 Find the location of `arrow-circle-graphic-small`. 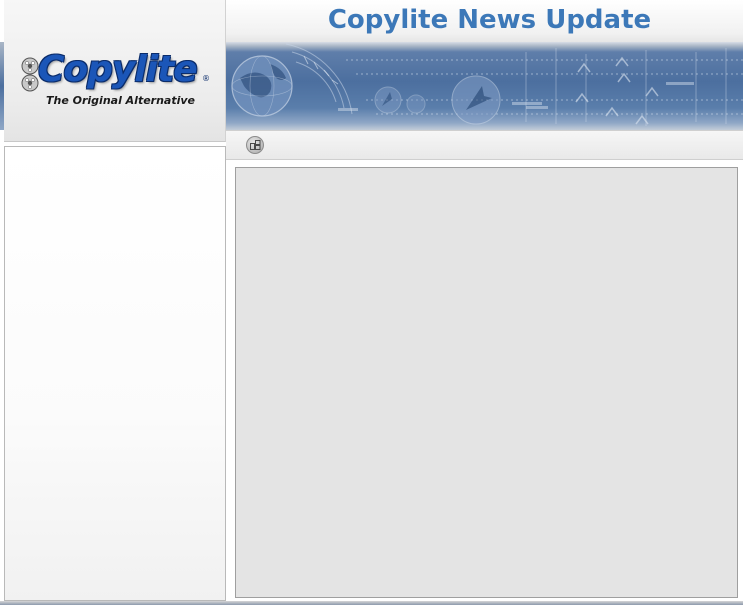

arrow-circle-graphic-small is located at coordinates (388, 100).